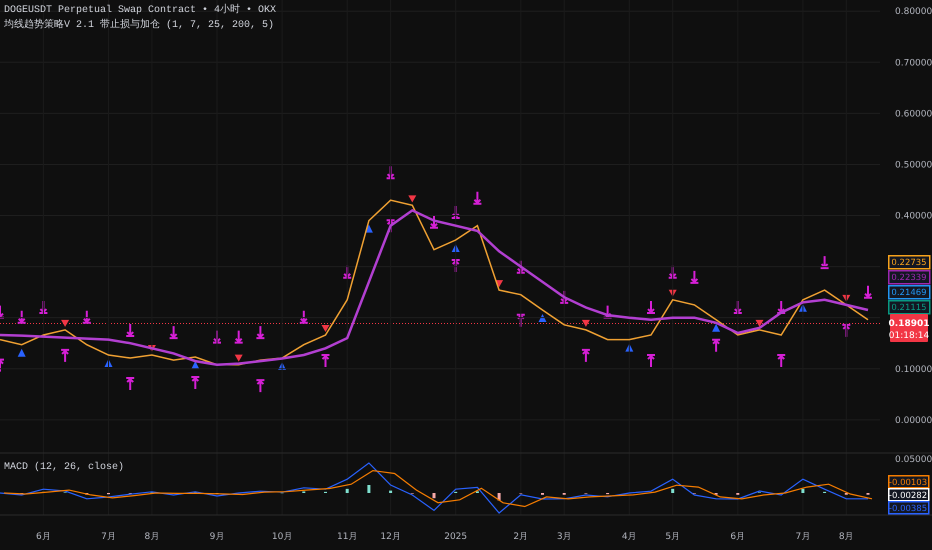 The width and height of the screenshot is (932, 550). I want to click on x-tick-label: 12月, so click(390, 537).